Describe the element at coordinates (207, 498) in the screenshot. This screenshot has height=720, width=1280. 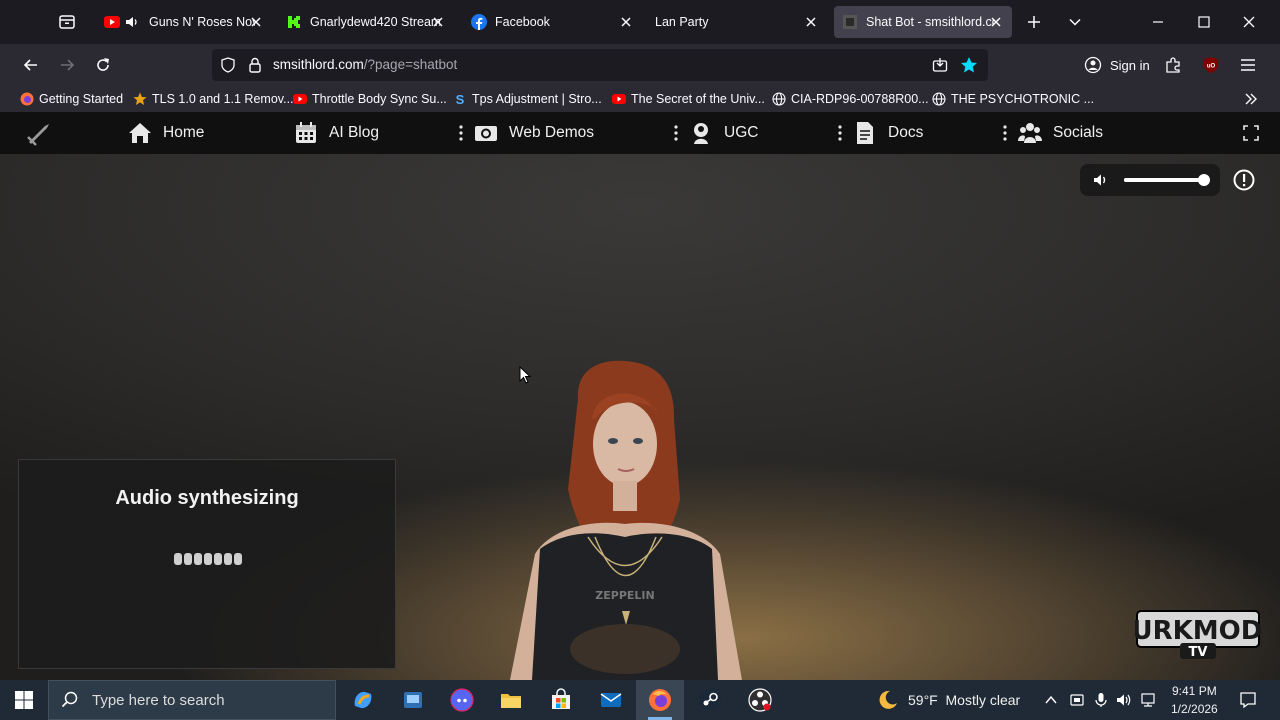
I see `audio-status-text: Audio synthesizing` at that location.